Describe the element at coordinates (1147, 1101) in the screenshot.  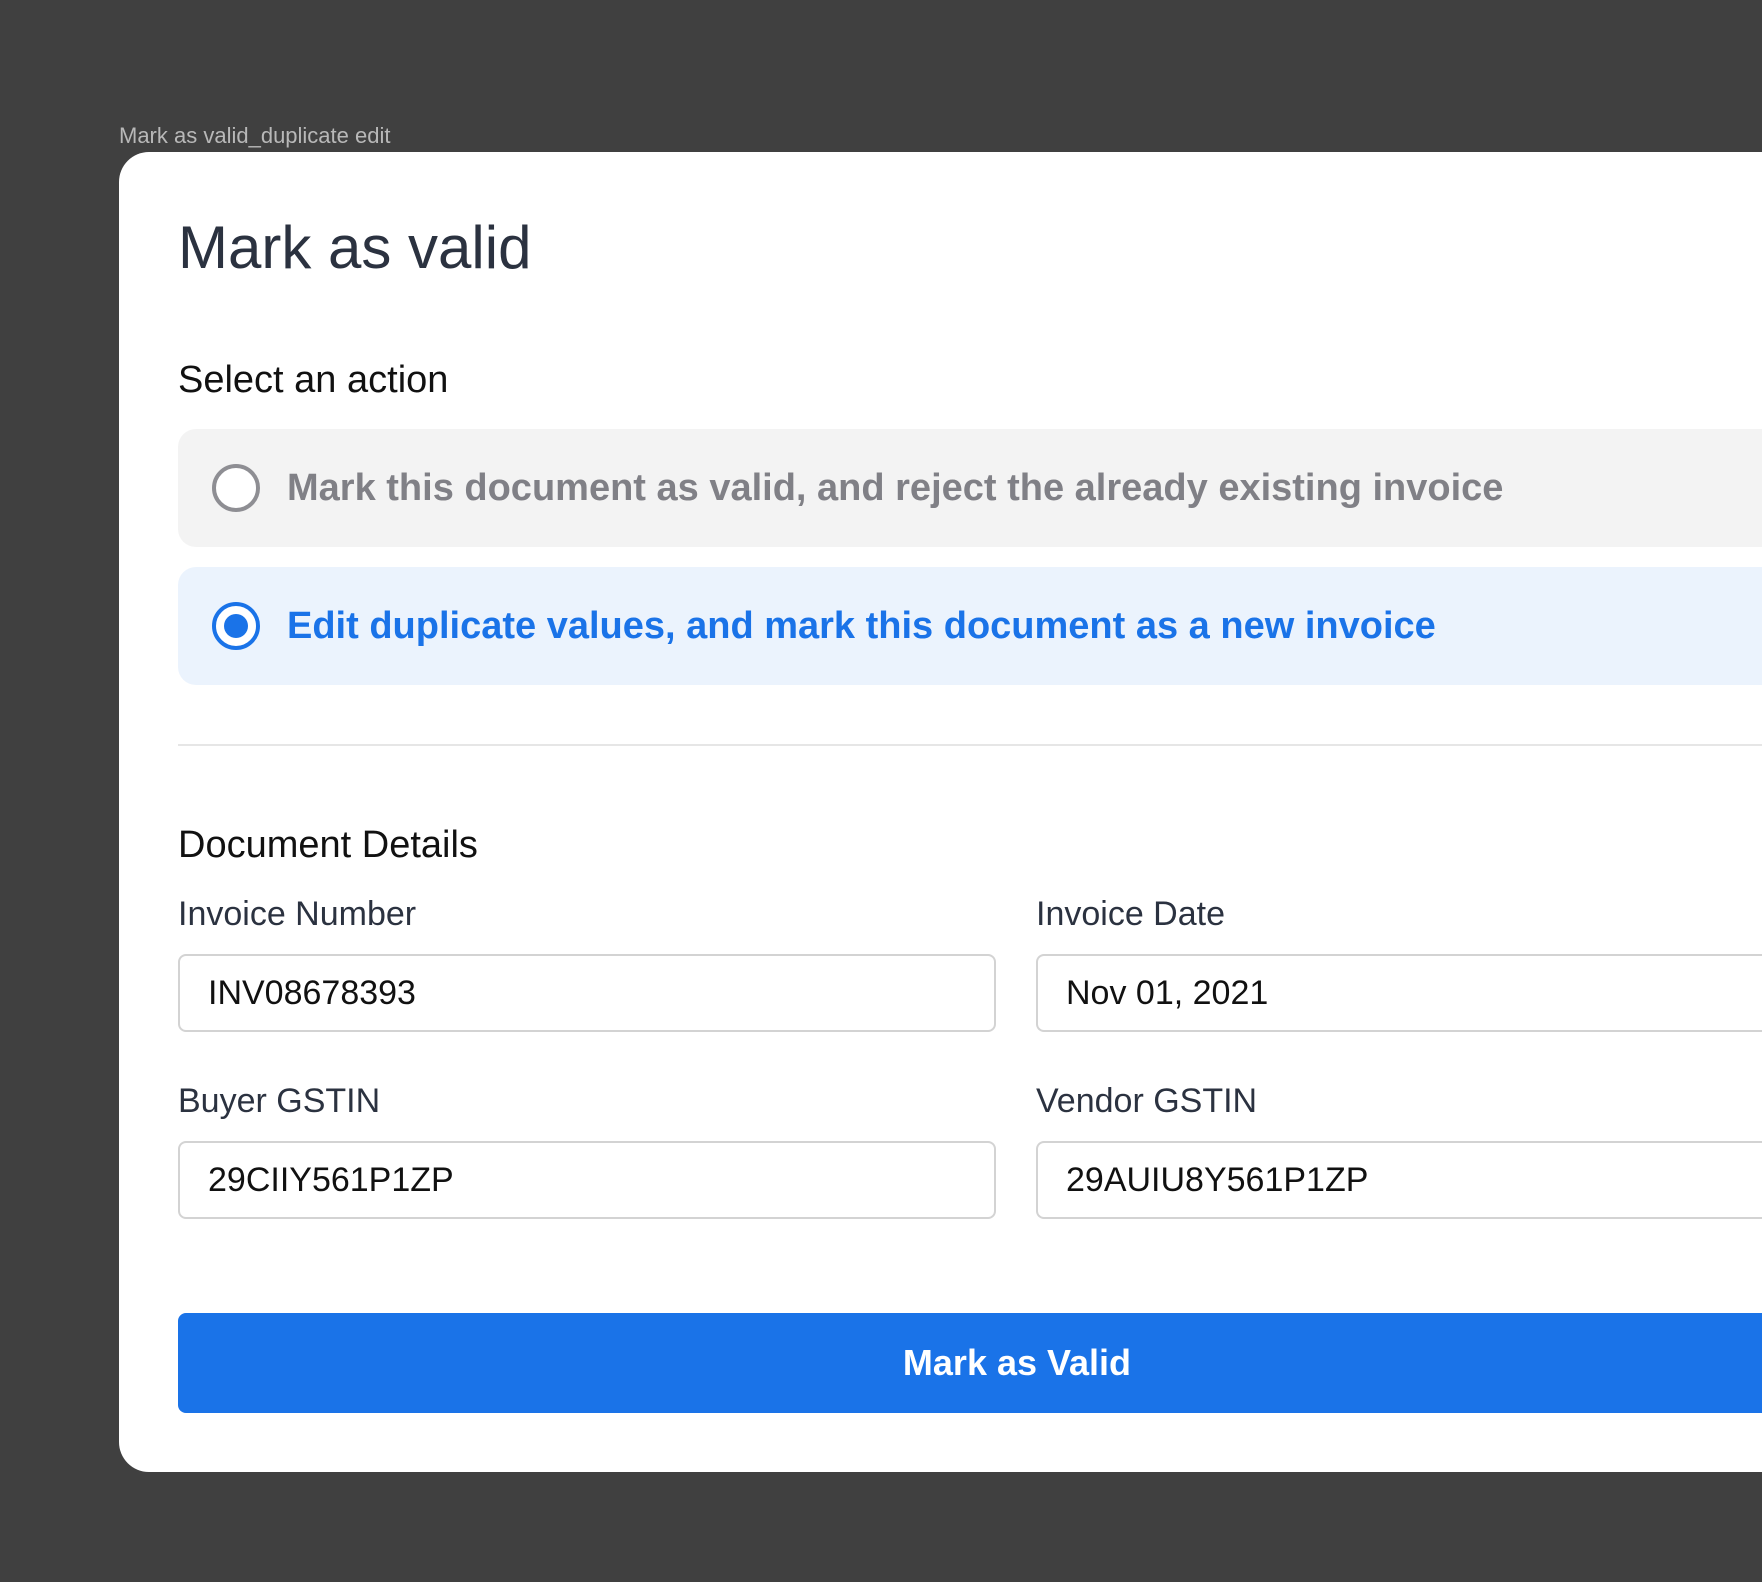
I see `vendor-gstin-label: Vendor GSTIN` at that location.